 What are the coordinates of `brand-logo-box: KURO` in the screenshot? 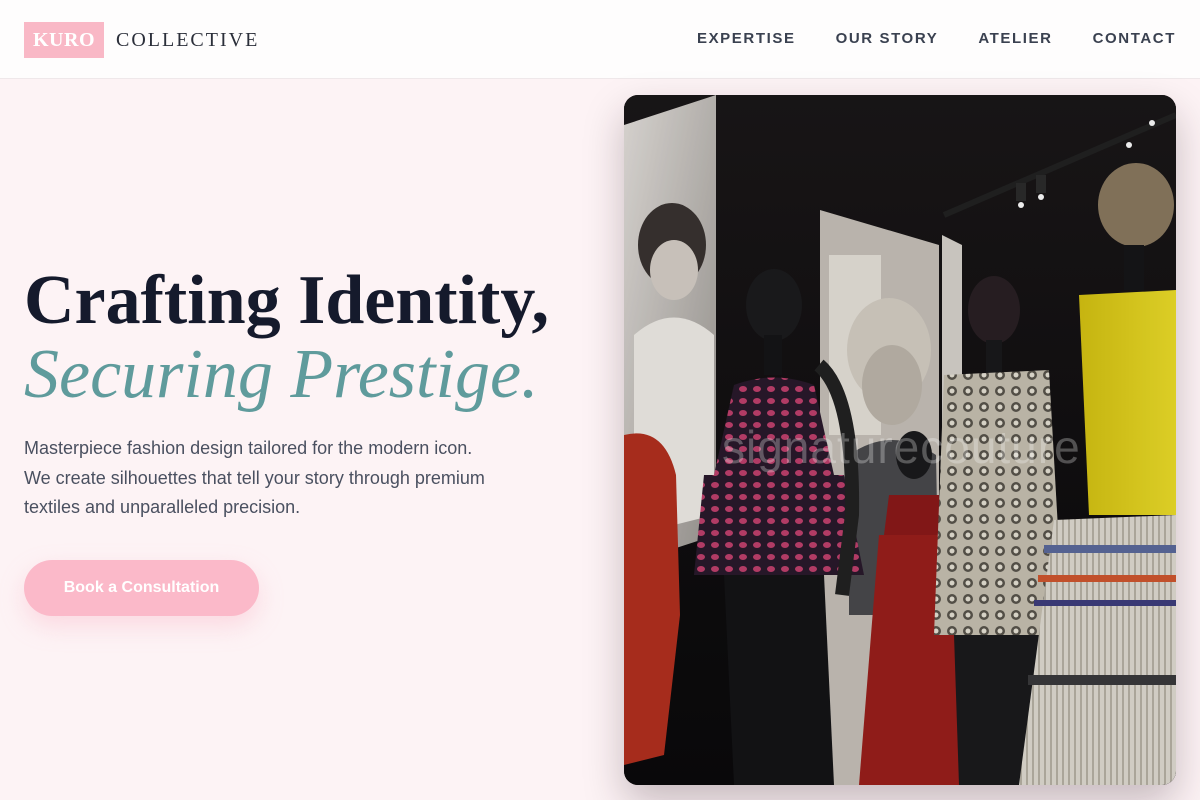 It's located at (64, 40).